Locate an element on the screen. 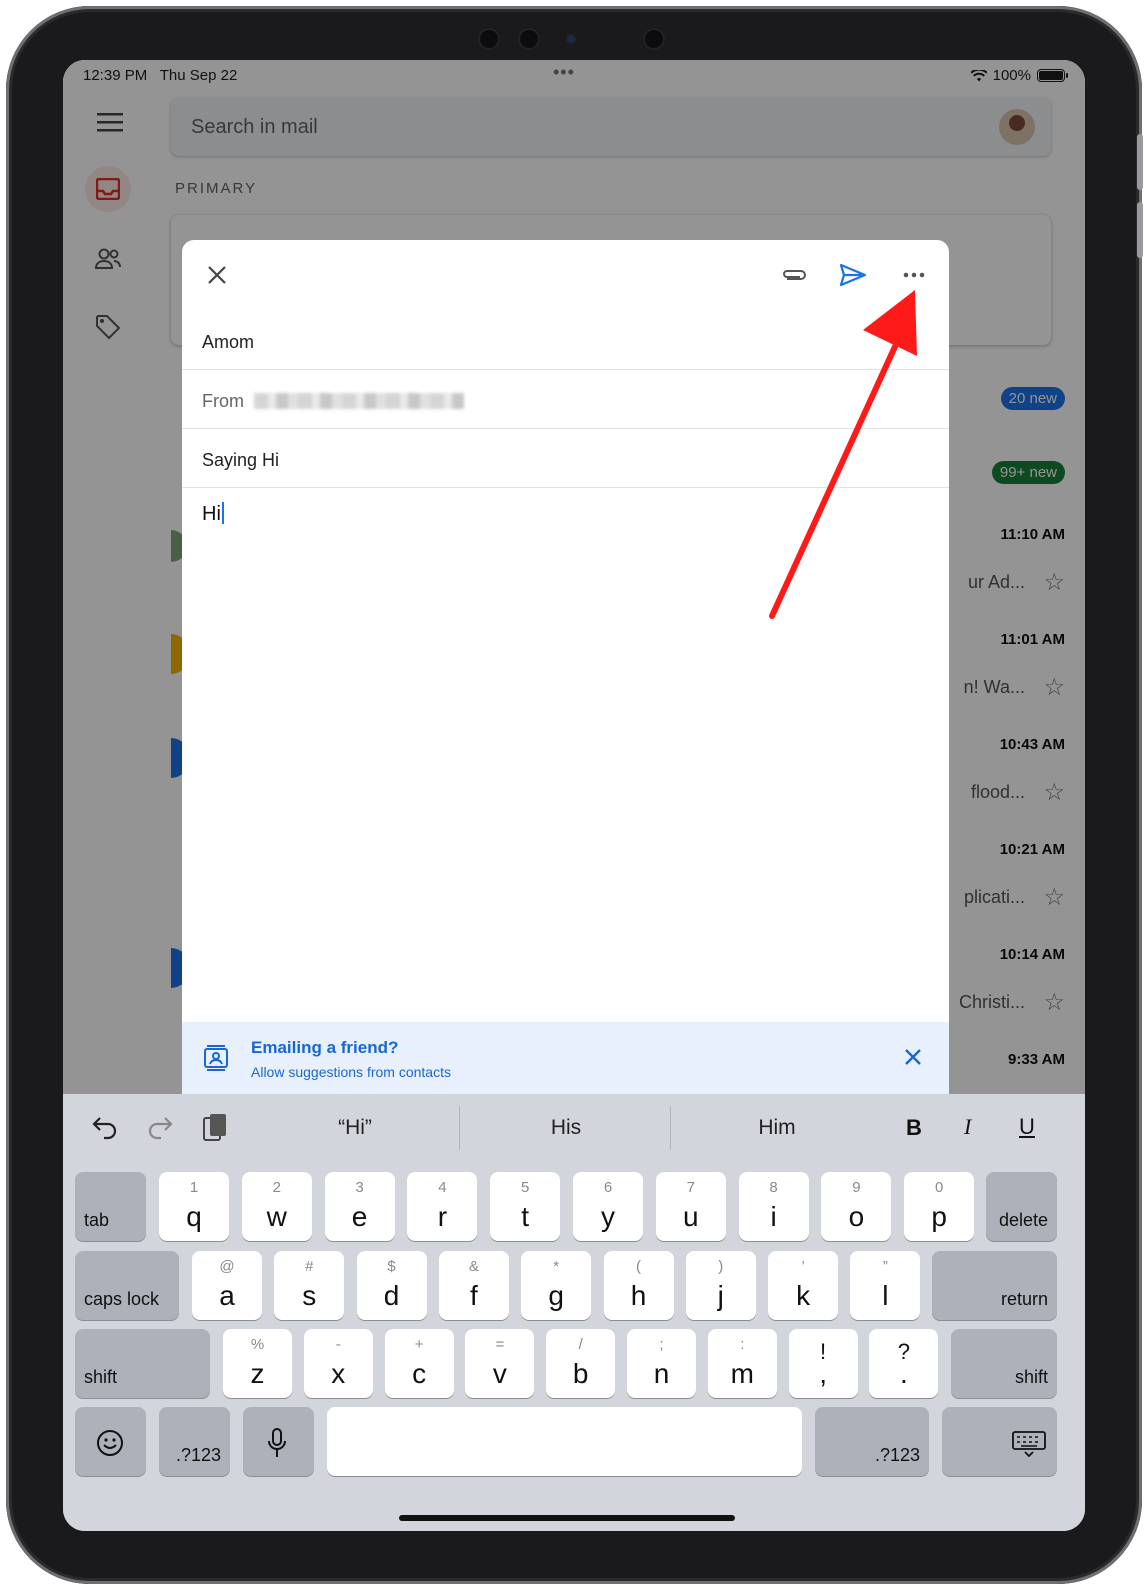 The height and width of the screenshot is (1590, 1148). key-label: s is located at coordinates (309, 1295).